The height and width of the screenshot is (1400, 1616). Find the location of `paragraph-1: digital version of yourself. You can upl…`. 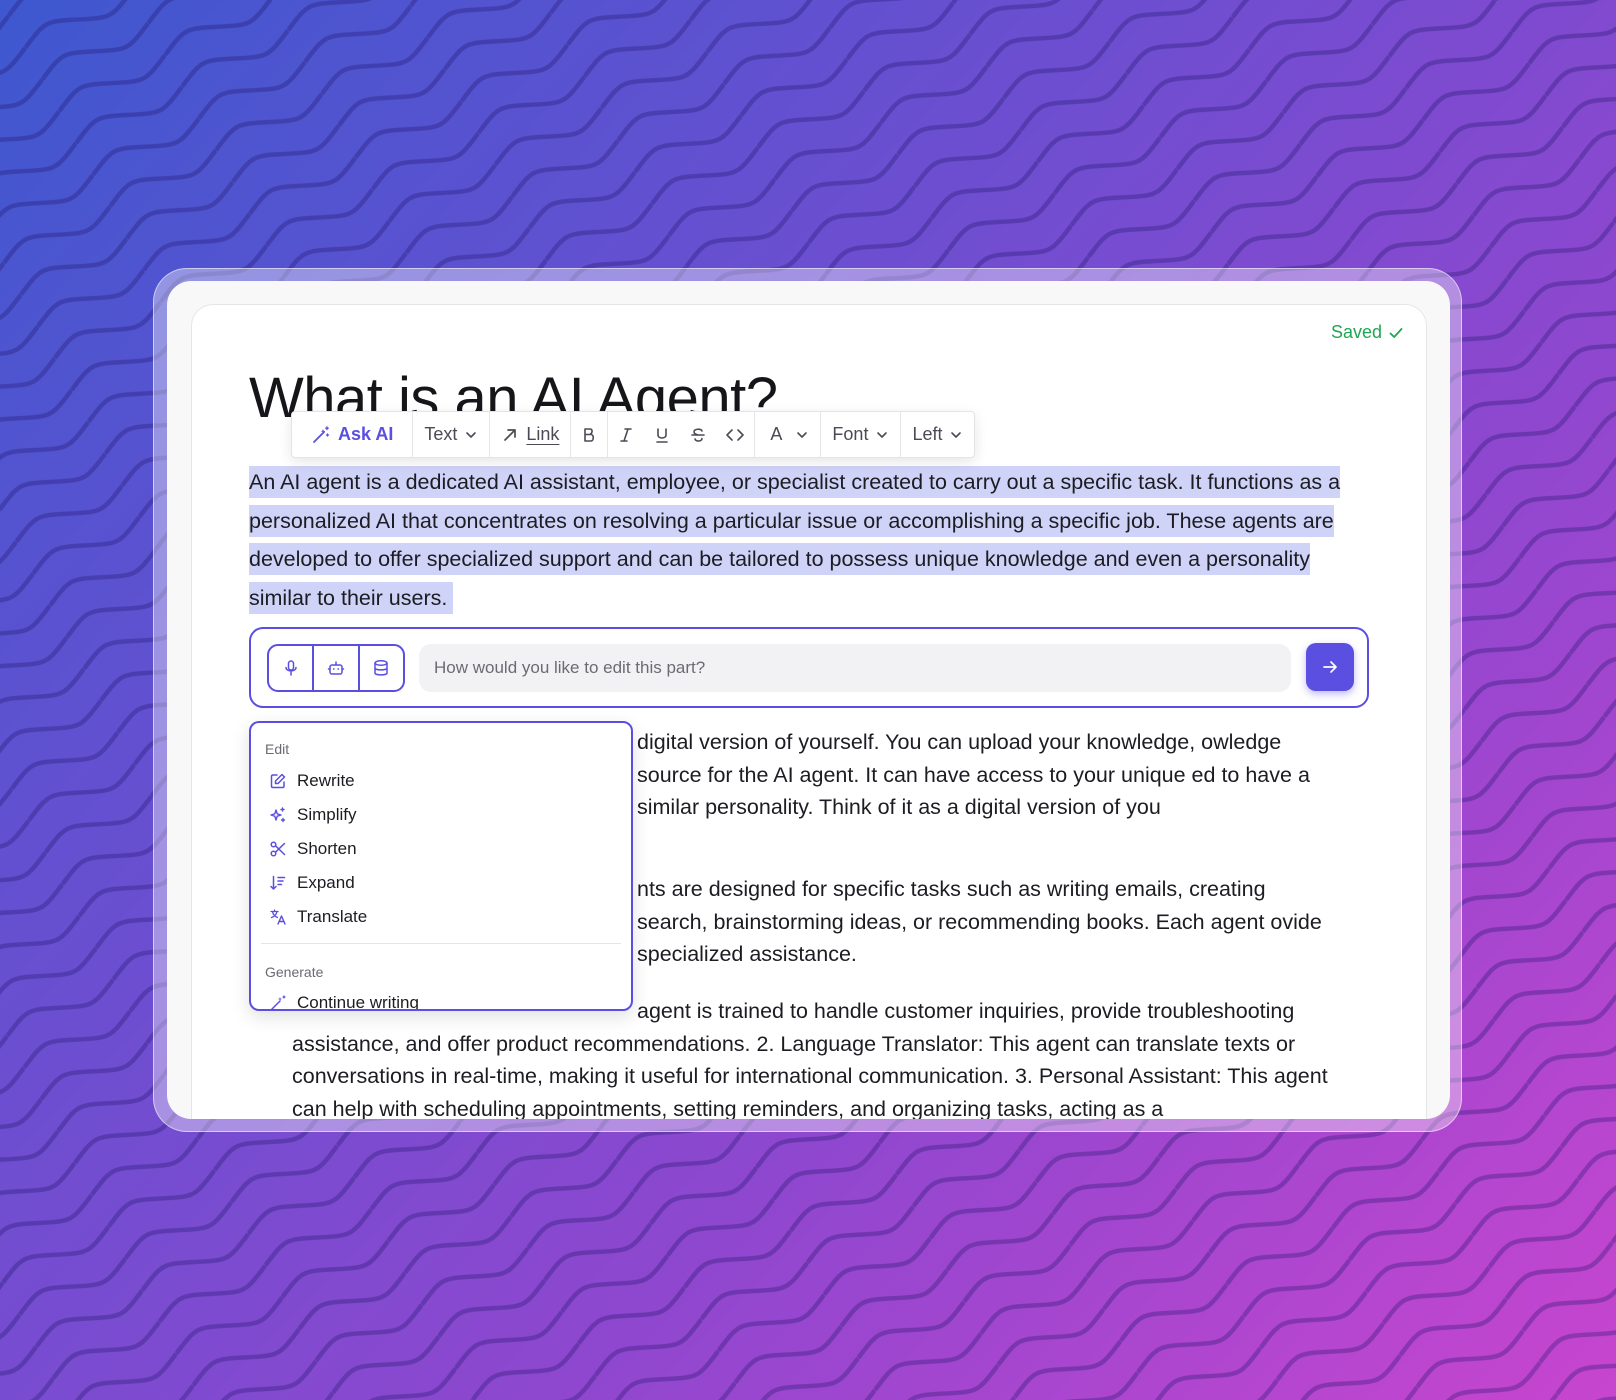

paragraph-1: digital version of yourself. You can upl… is located at coordinates (987, 775).